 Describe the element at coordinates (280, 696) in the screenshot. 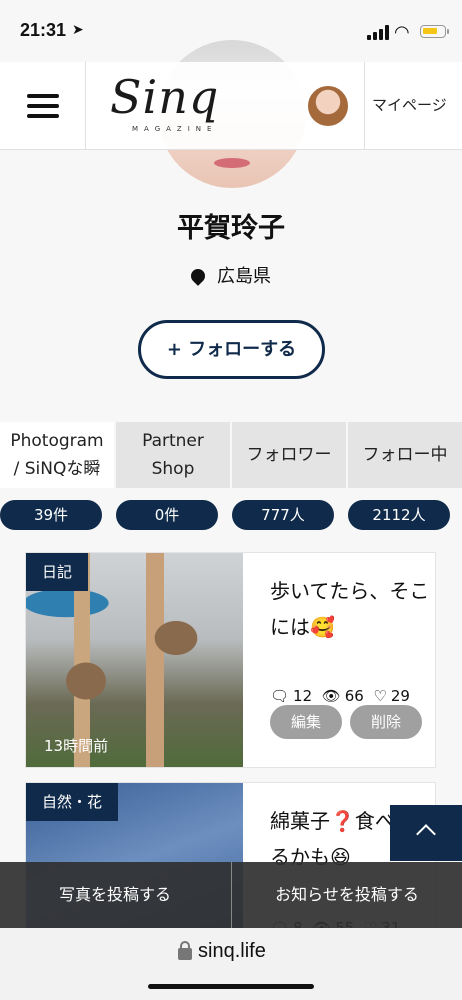

I see `comment-icon: 🗨` at that location.